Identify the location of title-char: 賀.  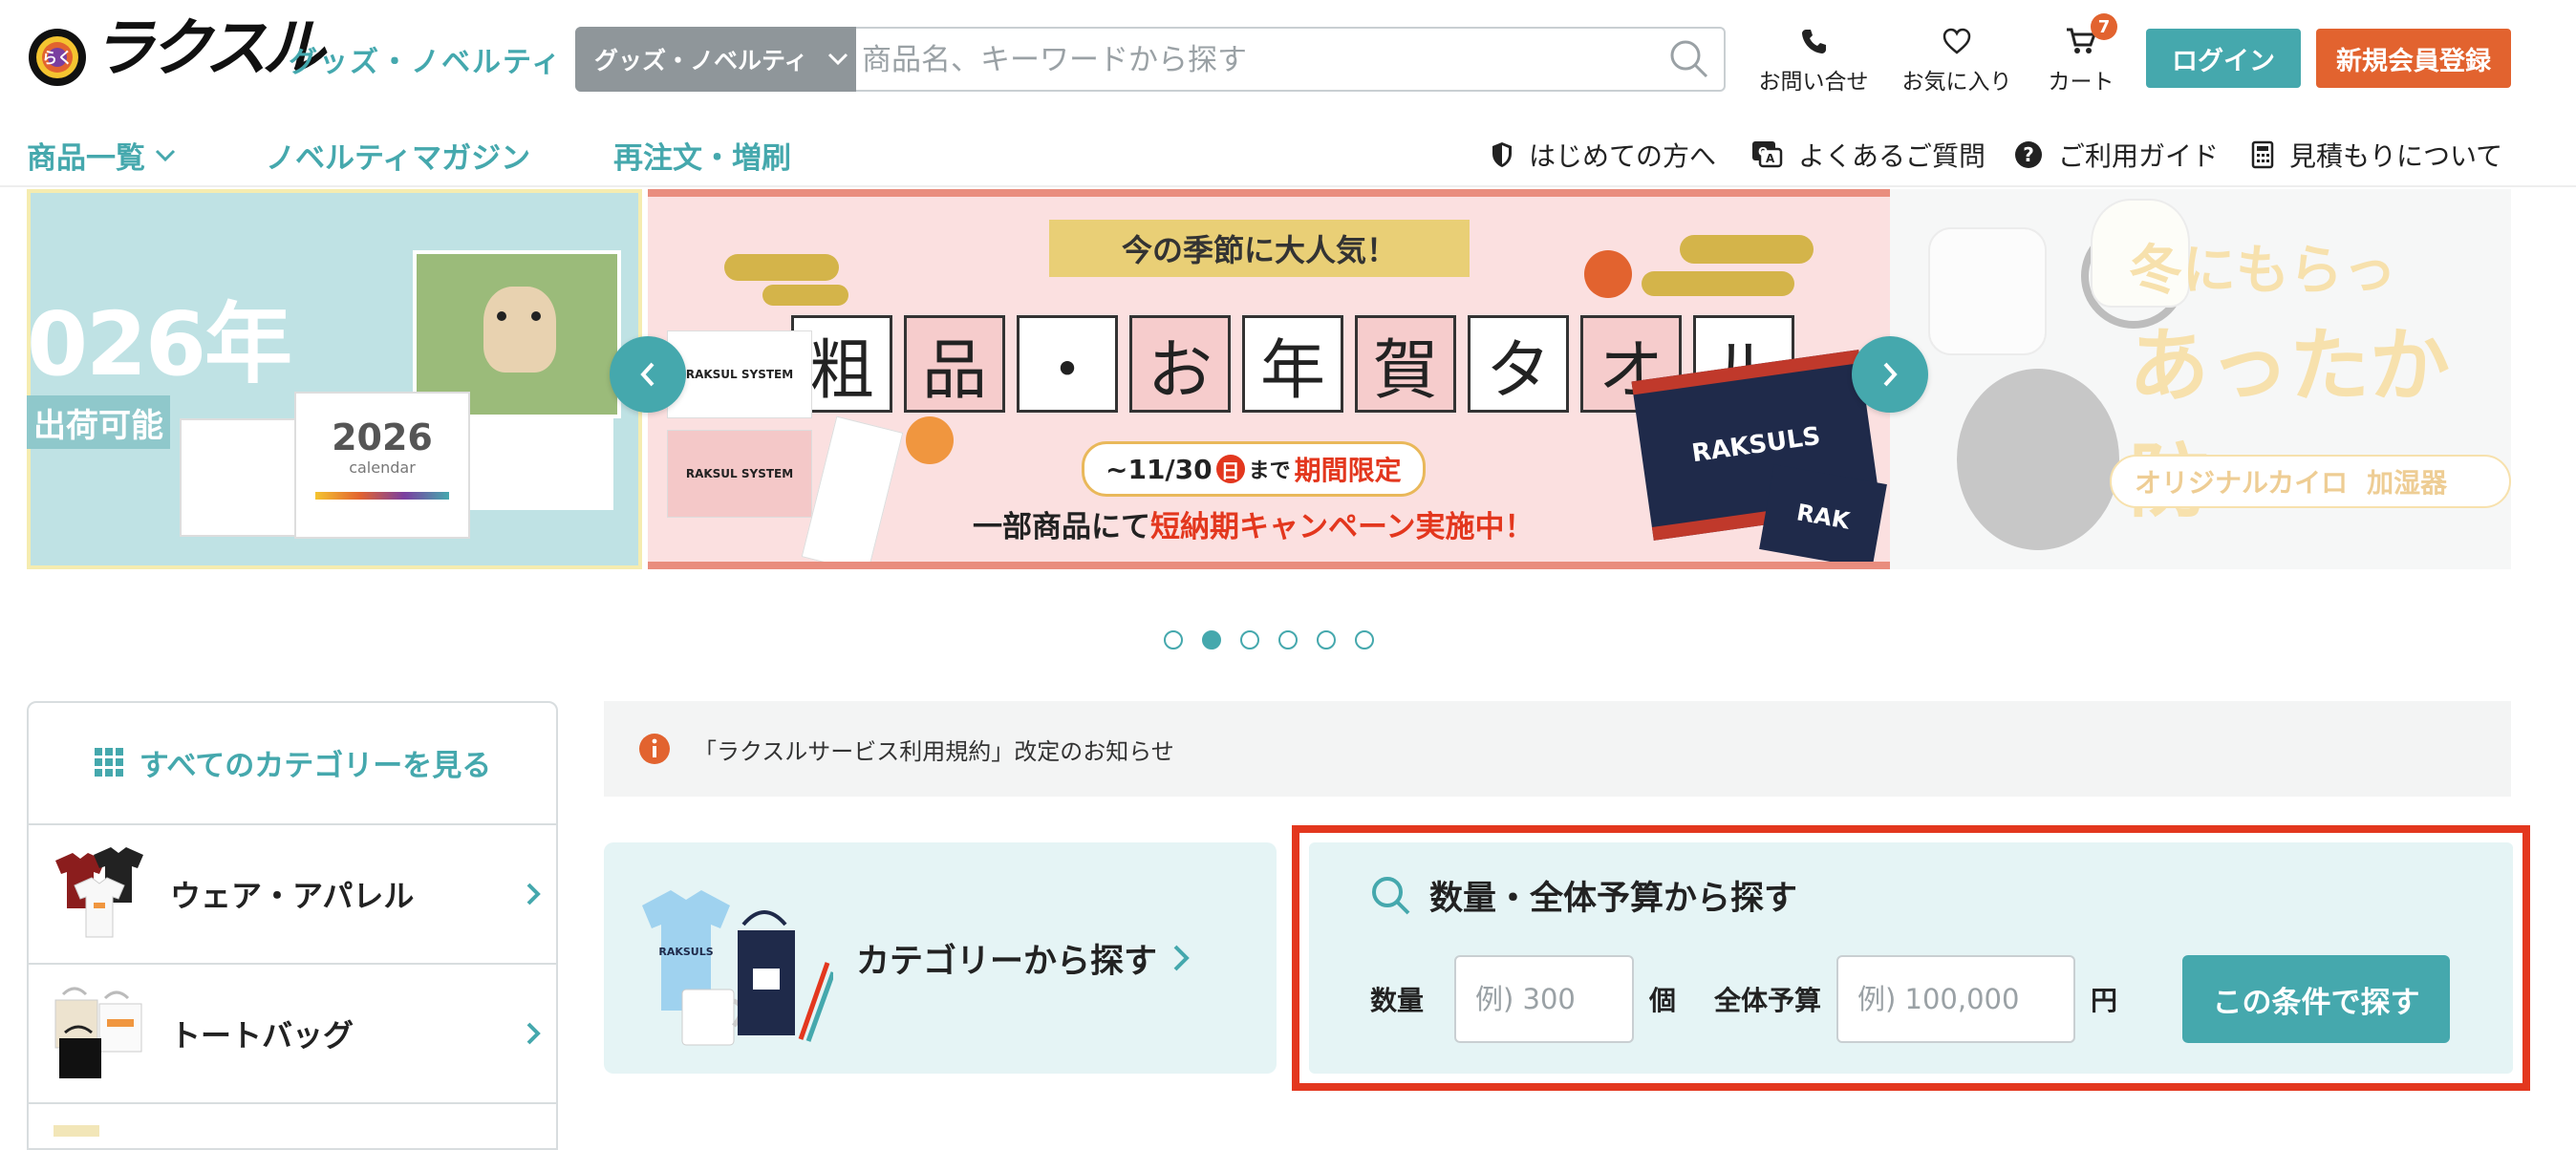
(1405, 364).